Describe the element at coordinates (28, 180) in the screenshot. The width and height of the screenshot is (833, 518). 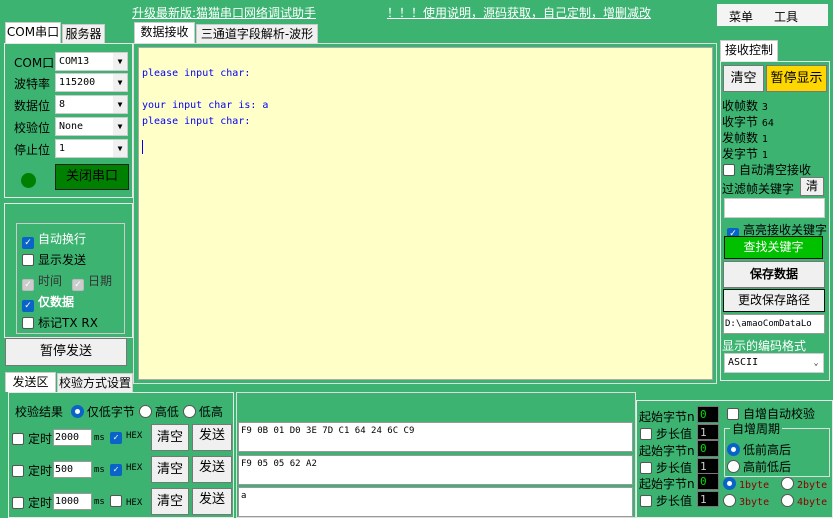
I see `status-led` at that location.